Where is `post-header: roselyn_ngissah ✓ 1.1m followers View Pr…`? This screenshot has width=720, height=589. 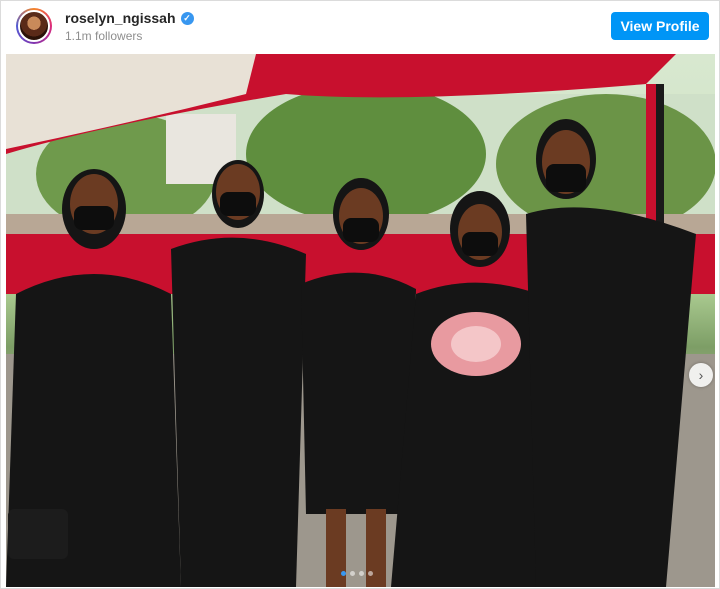 post-header: roselyn_ngissah ✓ 1.1m followers View Pr… is located at coordinates (360, 27).